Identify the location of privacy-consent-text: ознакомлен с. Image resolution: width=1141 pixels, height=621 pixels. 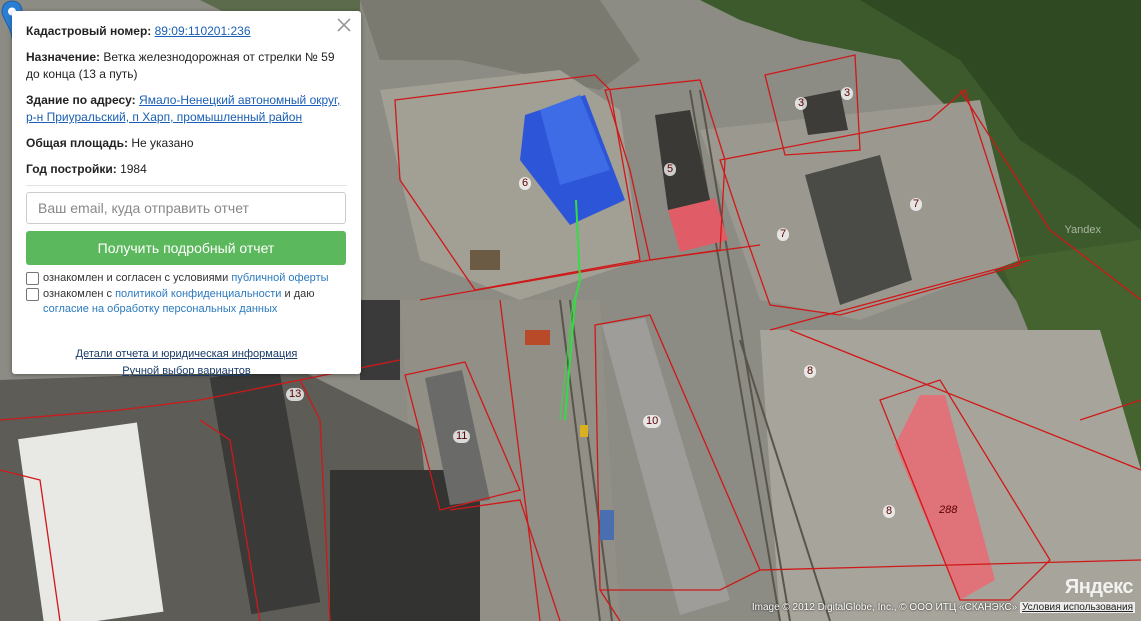
(78, 294).